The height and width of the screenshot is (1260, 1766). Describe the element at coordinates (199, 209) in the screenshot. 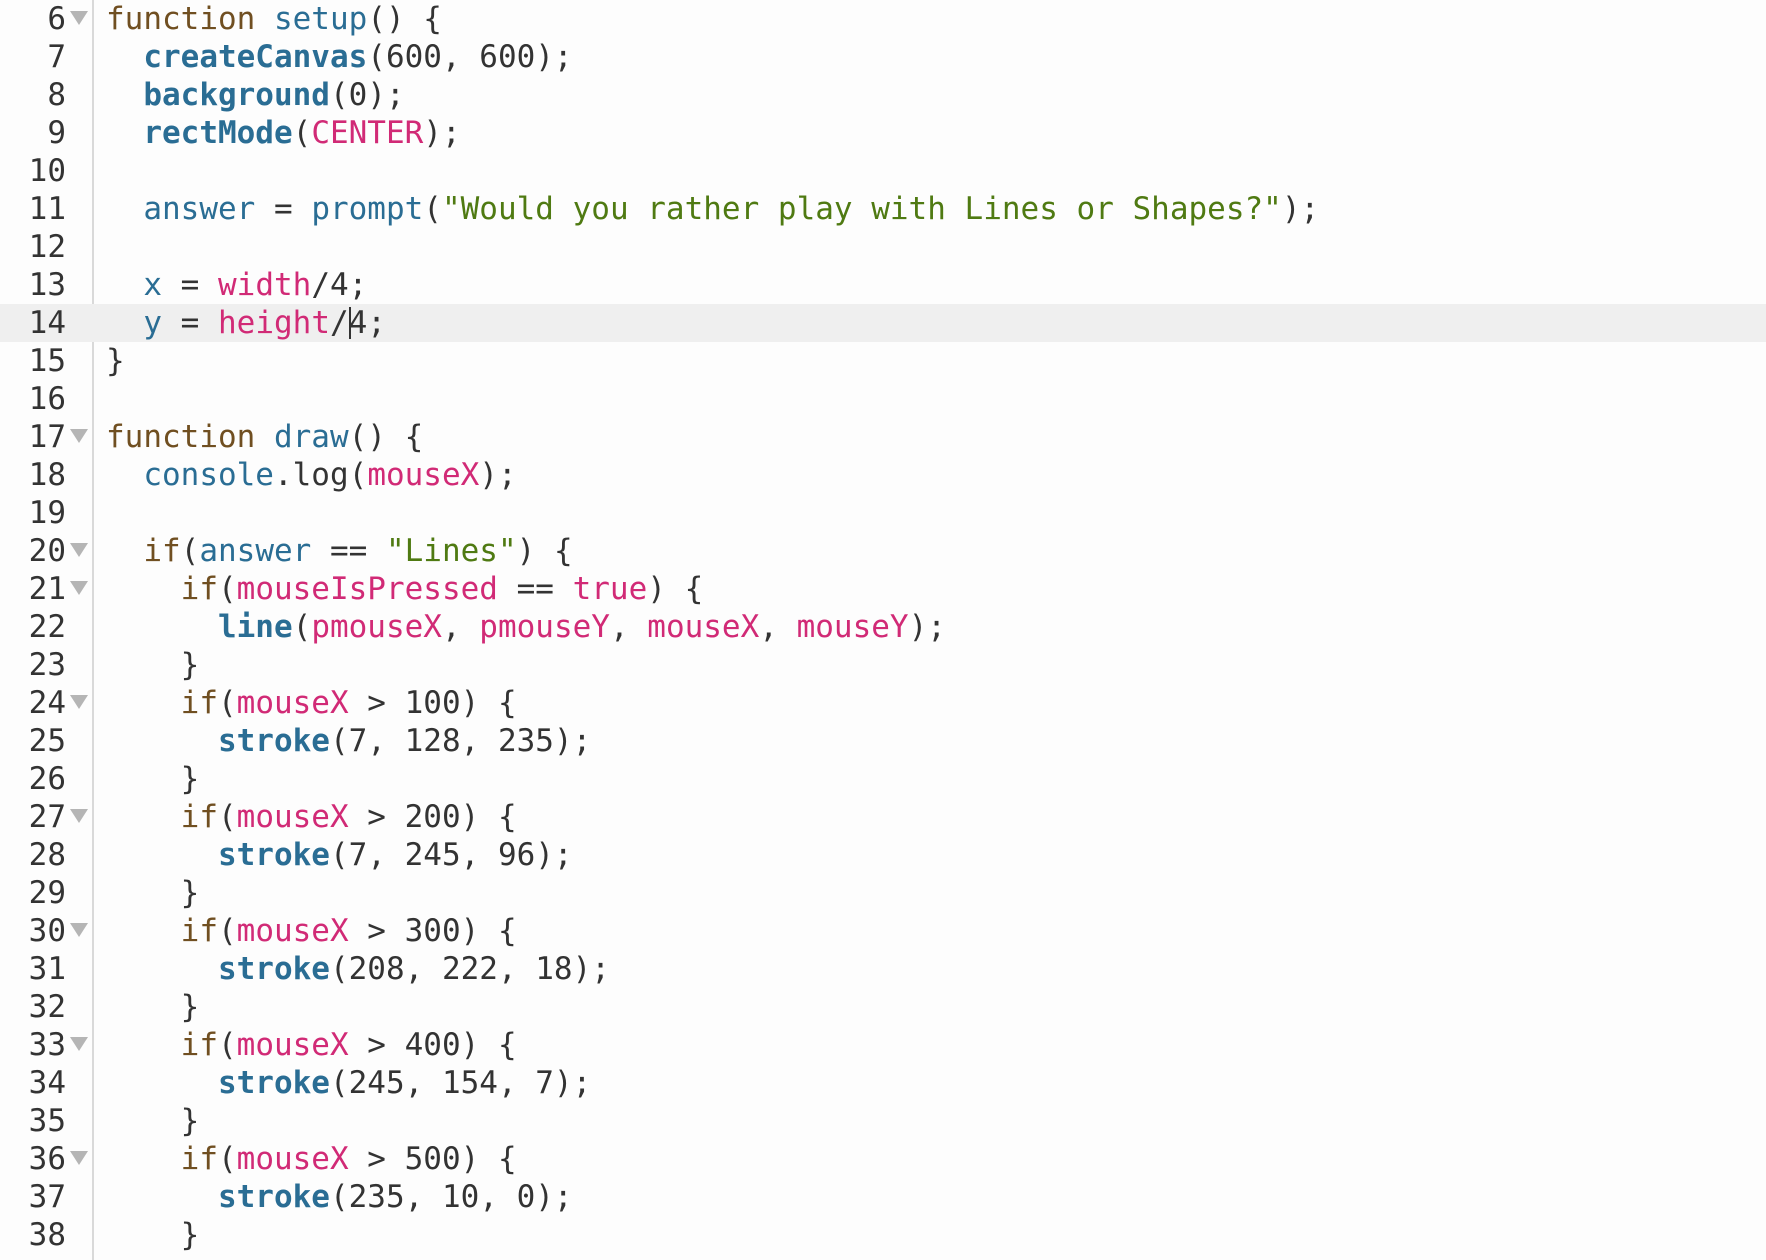

I see `code-token: answer` at that location.